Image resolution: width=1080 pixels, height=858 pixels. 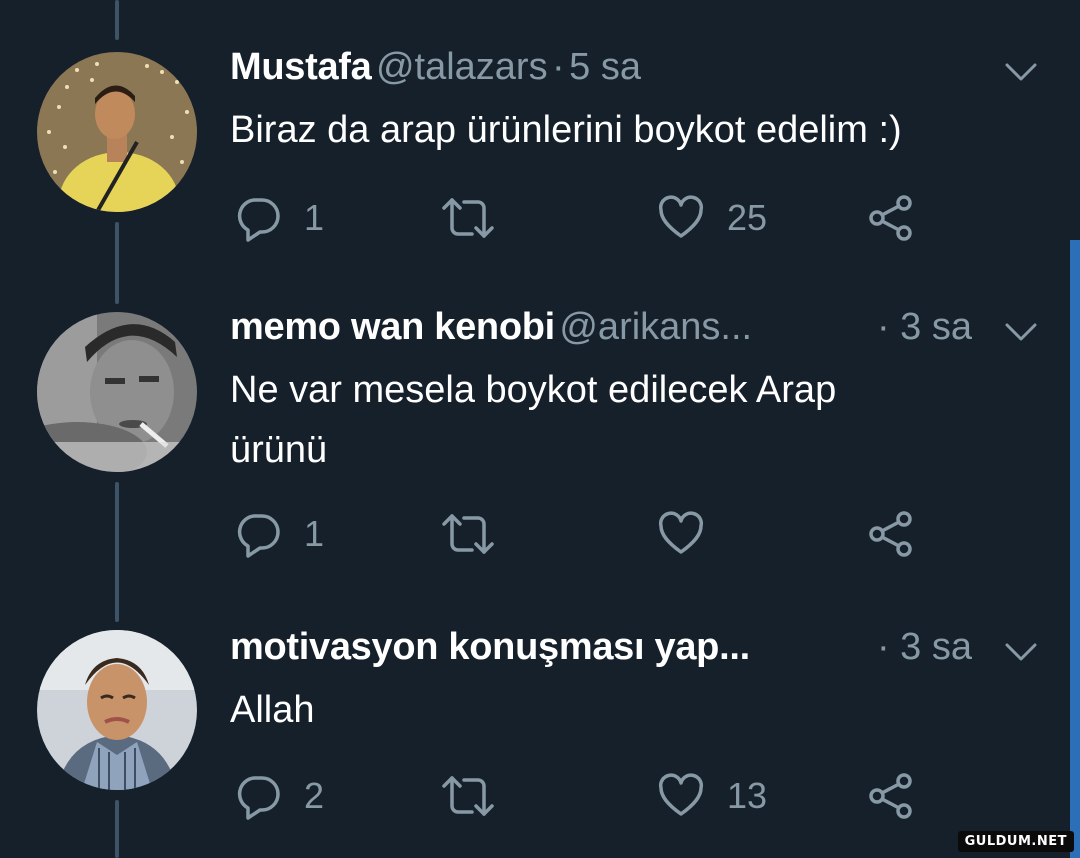 What do you see at coordinates (314, 795) in the screenshot?
I see `reply-count: 2` at bounding box center [314, 795].